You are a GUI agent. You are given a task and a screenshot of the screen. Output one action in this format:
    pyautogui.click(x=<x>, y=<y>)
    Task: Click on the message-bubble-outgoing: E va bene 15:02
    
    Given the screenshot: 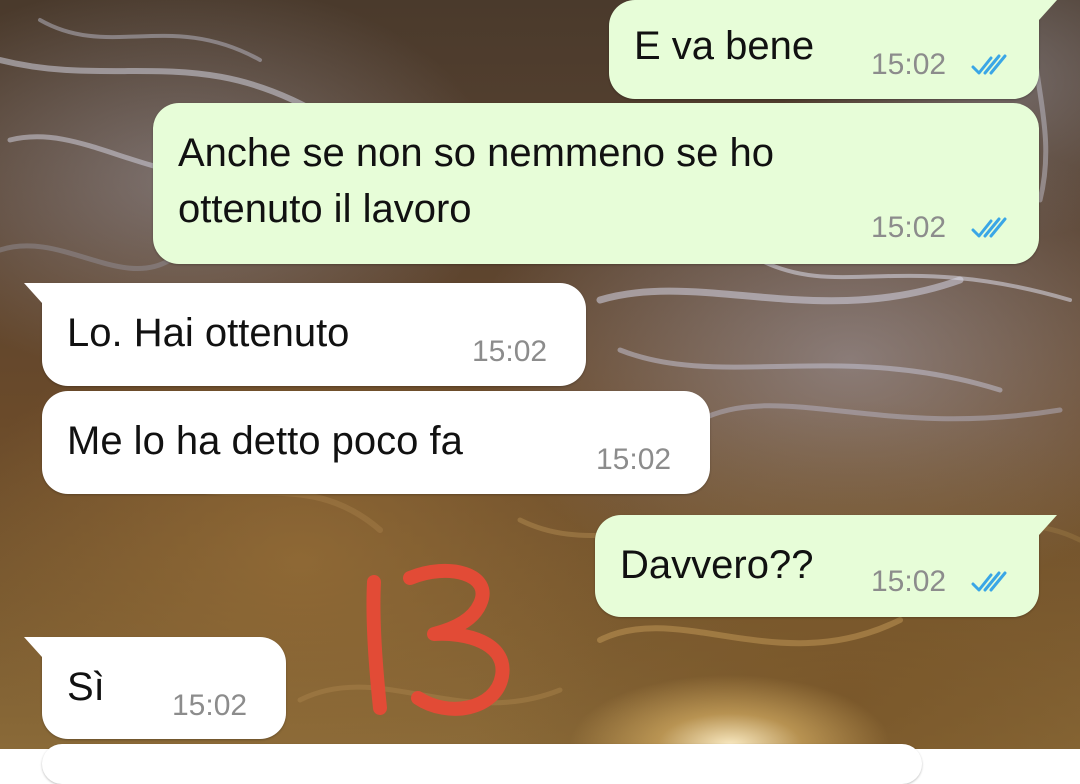 What is the action you would take?
    pyautogui.click(x=833, y=49)
    